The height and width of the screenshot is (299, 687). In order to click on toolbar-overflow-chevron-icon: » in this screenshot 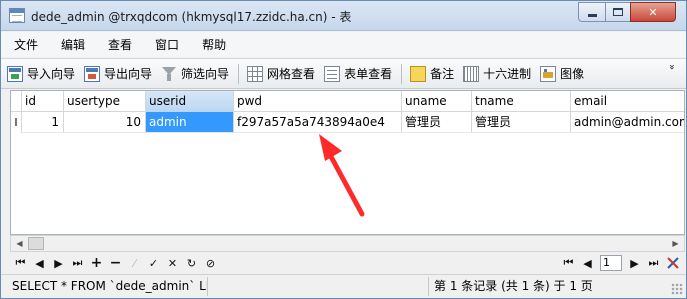, I will do `click(671, 67)`.